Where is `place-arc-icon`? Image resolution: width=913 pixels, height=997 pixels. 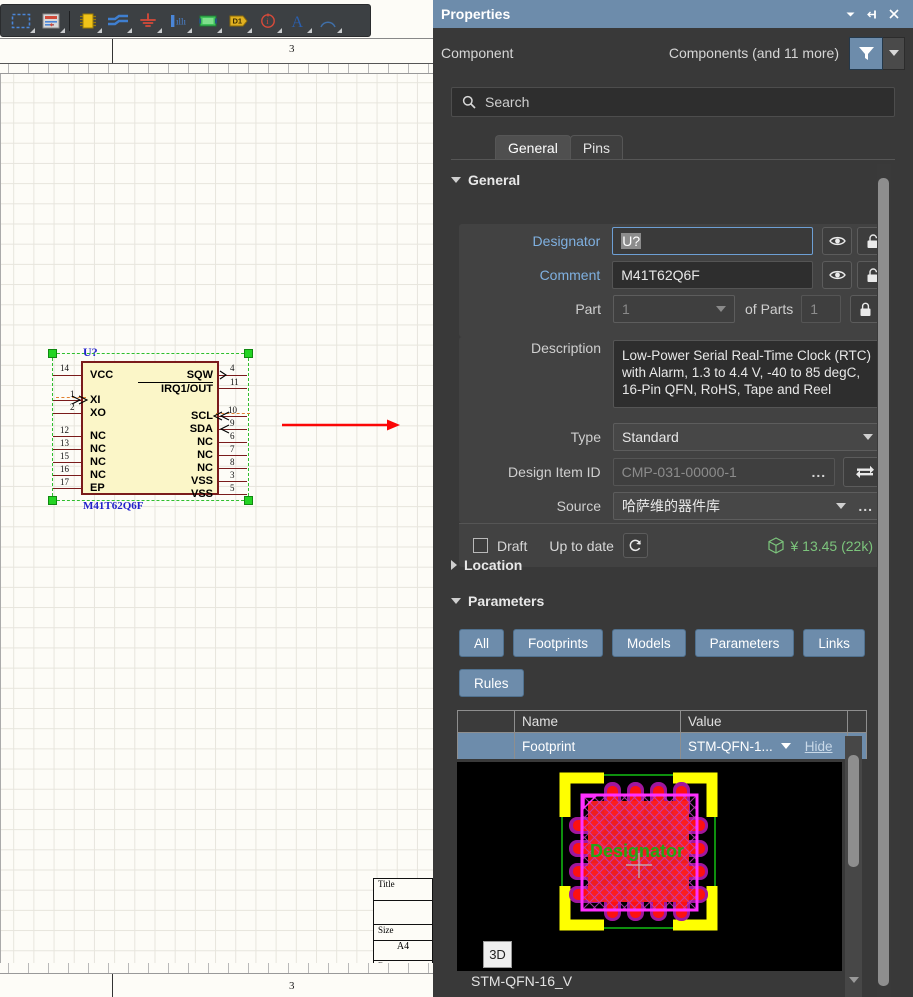 place-arc-icon is located at coordinates (328, 20).